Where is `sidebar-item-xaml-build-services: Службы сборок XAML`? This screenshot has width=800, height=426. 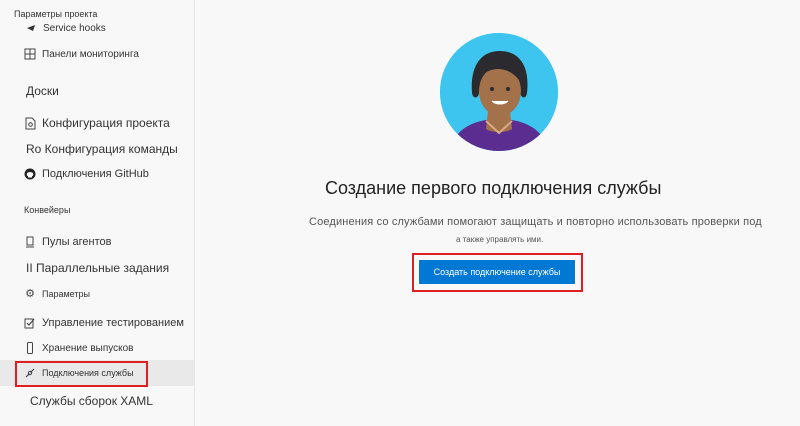
sidebar-item-xaml-build-services: Службы сборок XAML is located at coordinates (97, 401).